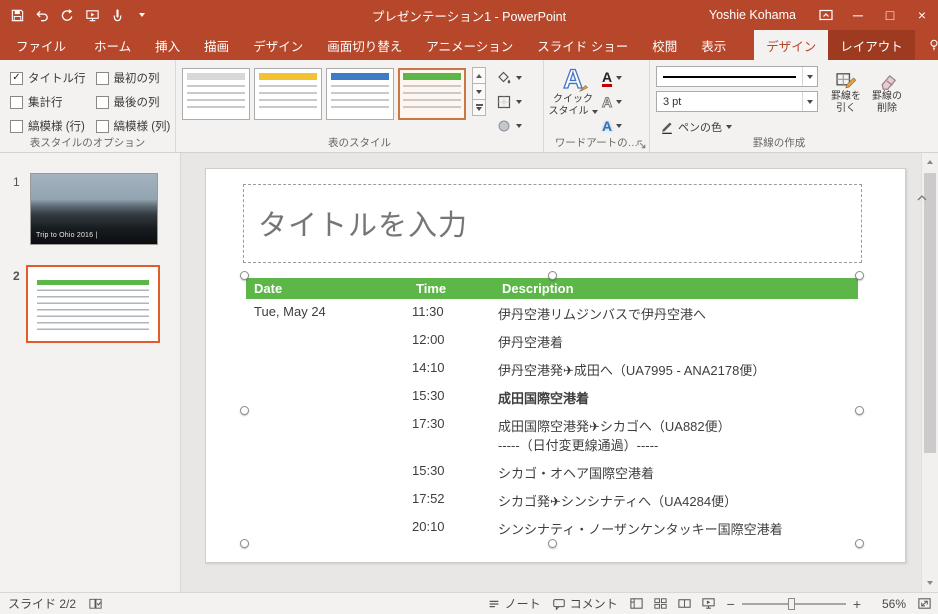 The width and height of the screenshot is (938, 614). What do you see at coordinates (112, 45) in the screenshot?
I see `tab-ホーム: ホーム` at bounding box center [112, 45].